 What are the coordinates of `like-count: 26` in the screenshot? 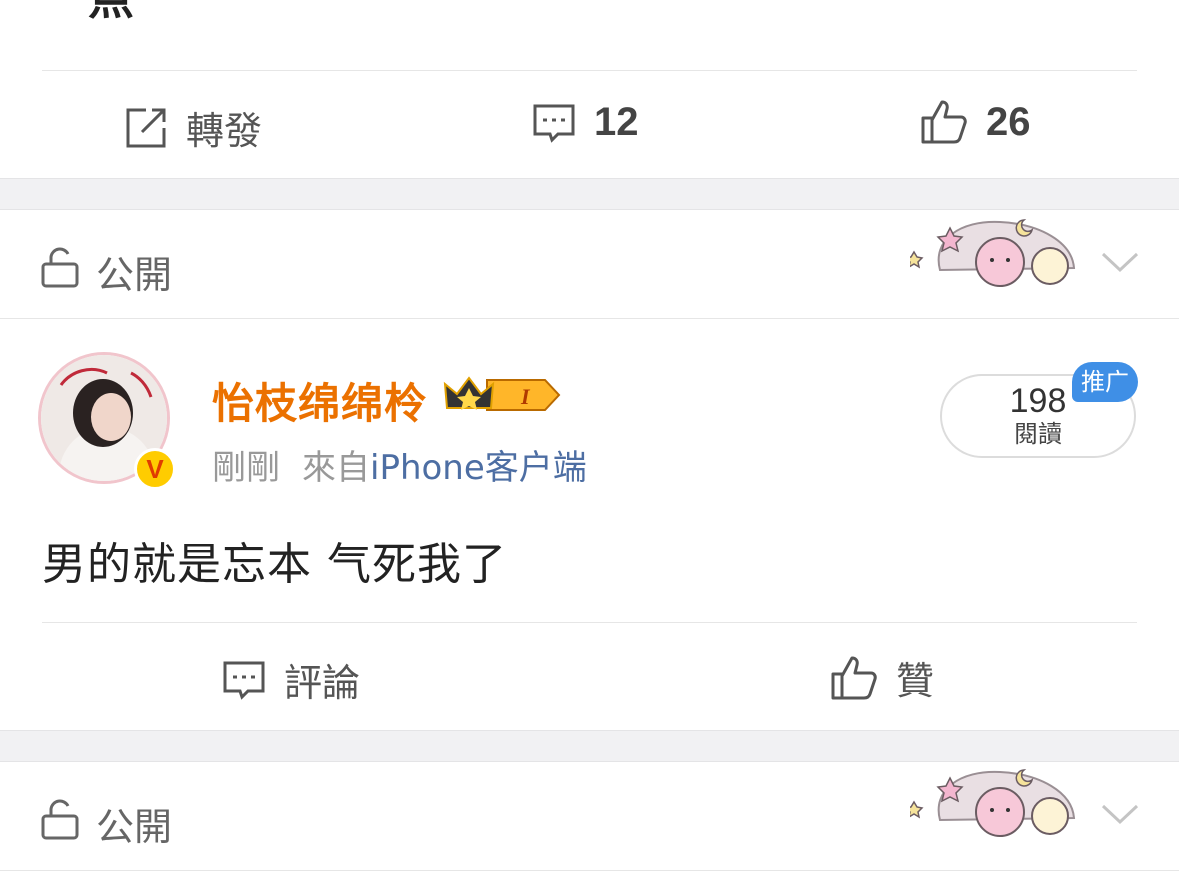 It's located at (1008, 121).